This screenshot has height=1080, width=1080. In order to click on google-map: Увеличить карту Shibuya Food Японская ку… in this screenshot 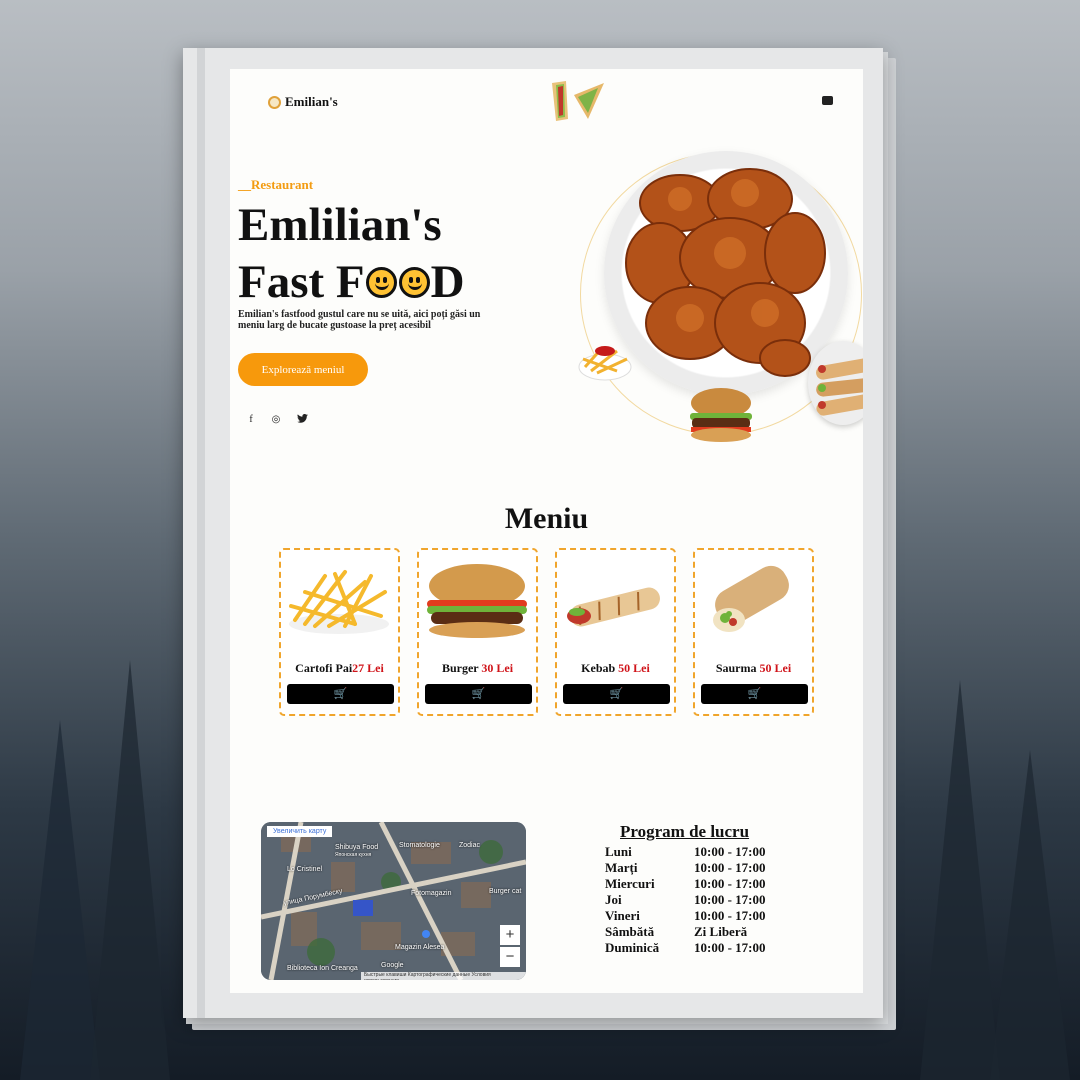, I will do `click(393, 901)`.